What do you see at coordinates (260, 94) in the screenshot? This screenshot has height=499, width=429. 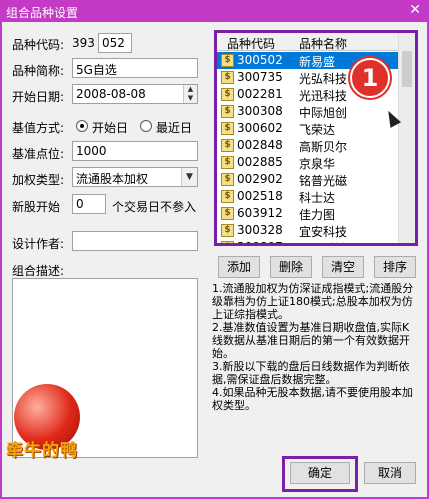 I see `stock-code: 002281` at bounding box center [260, 94].